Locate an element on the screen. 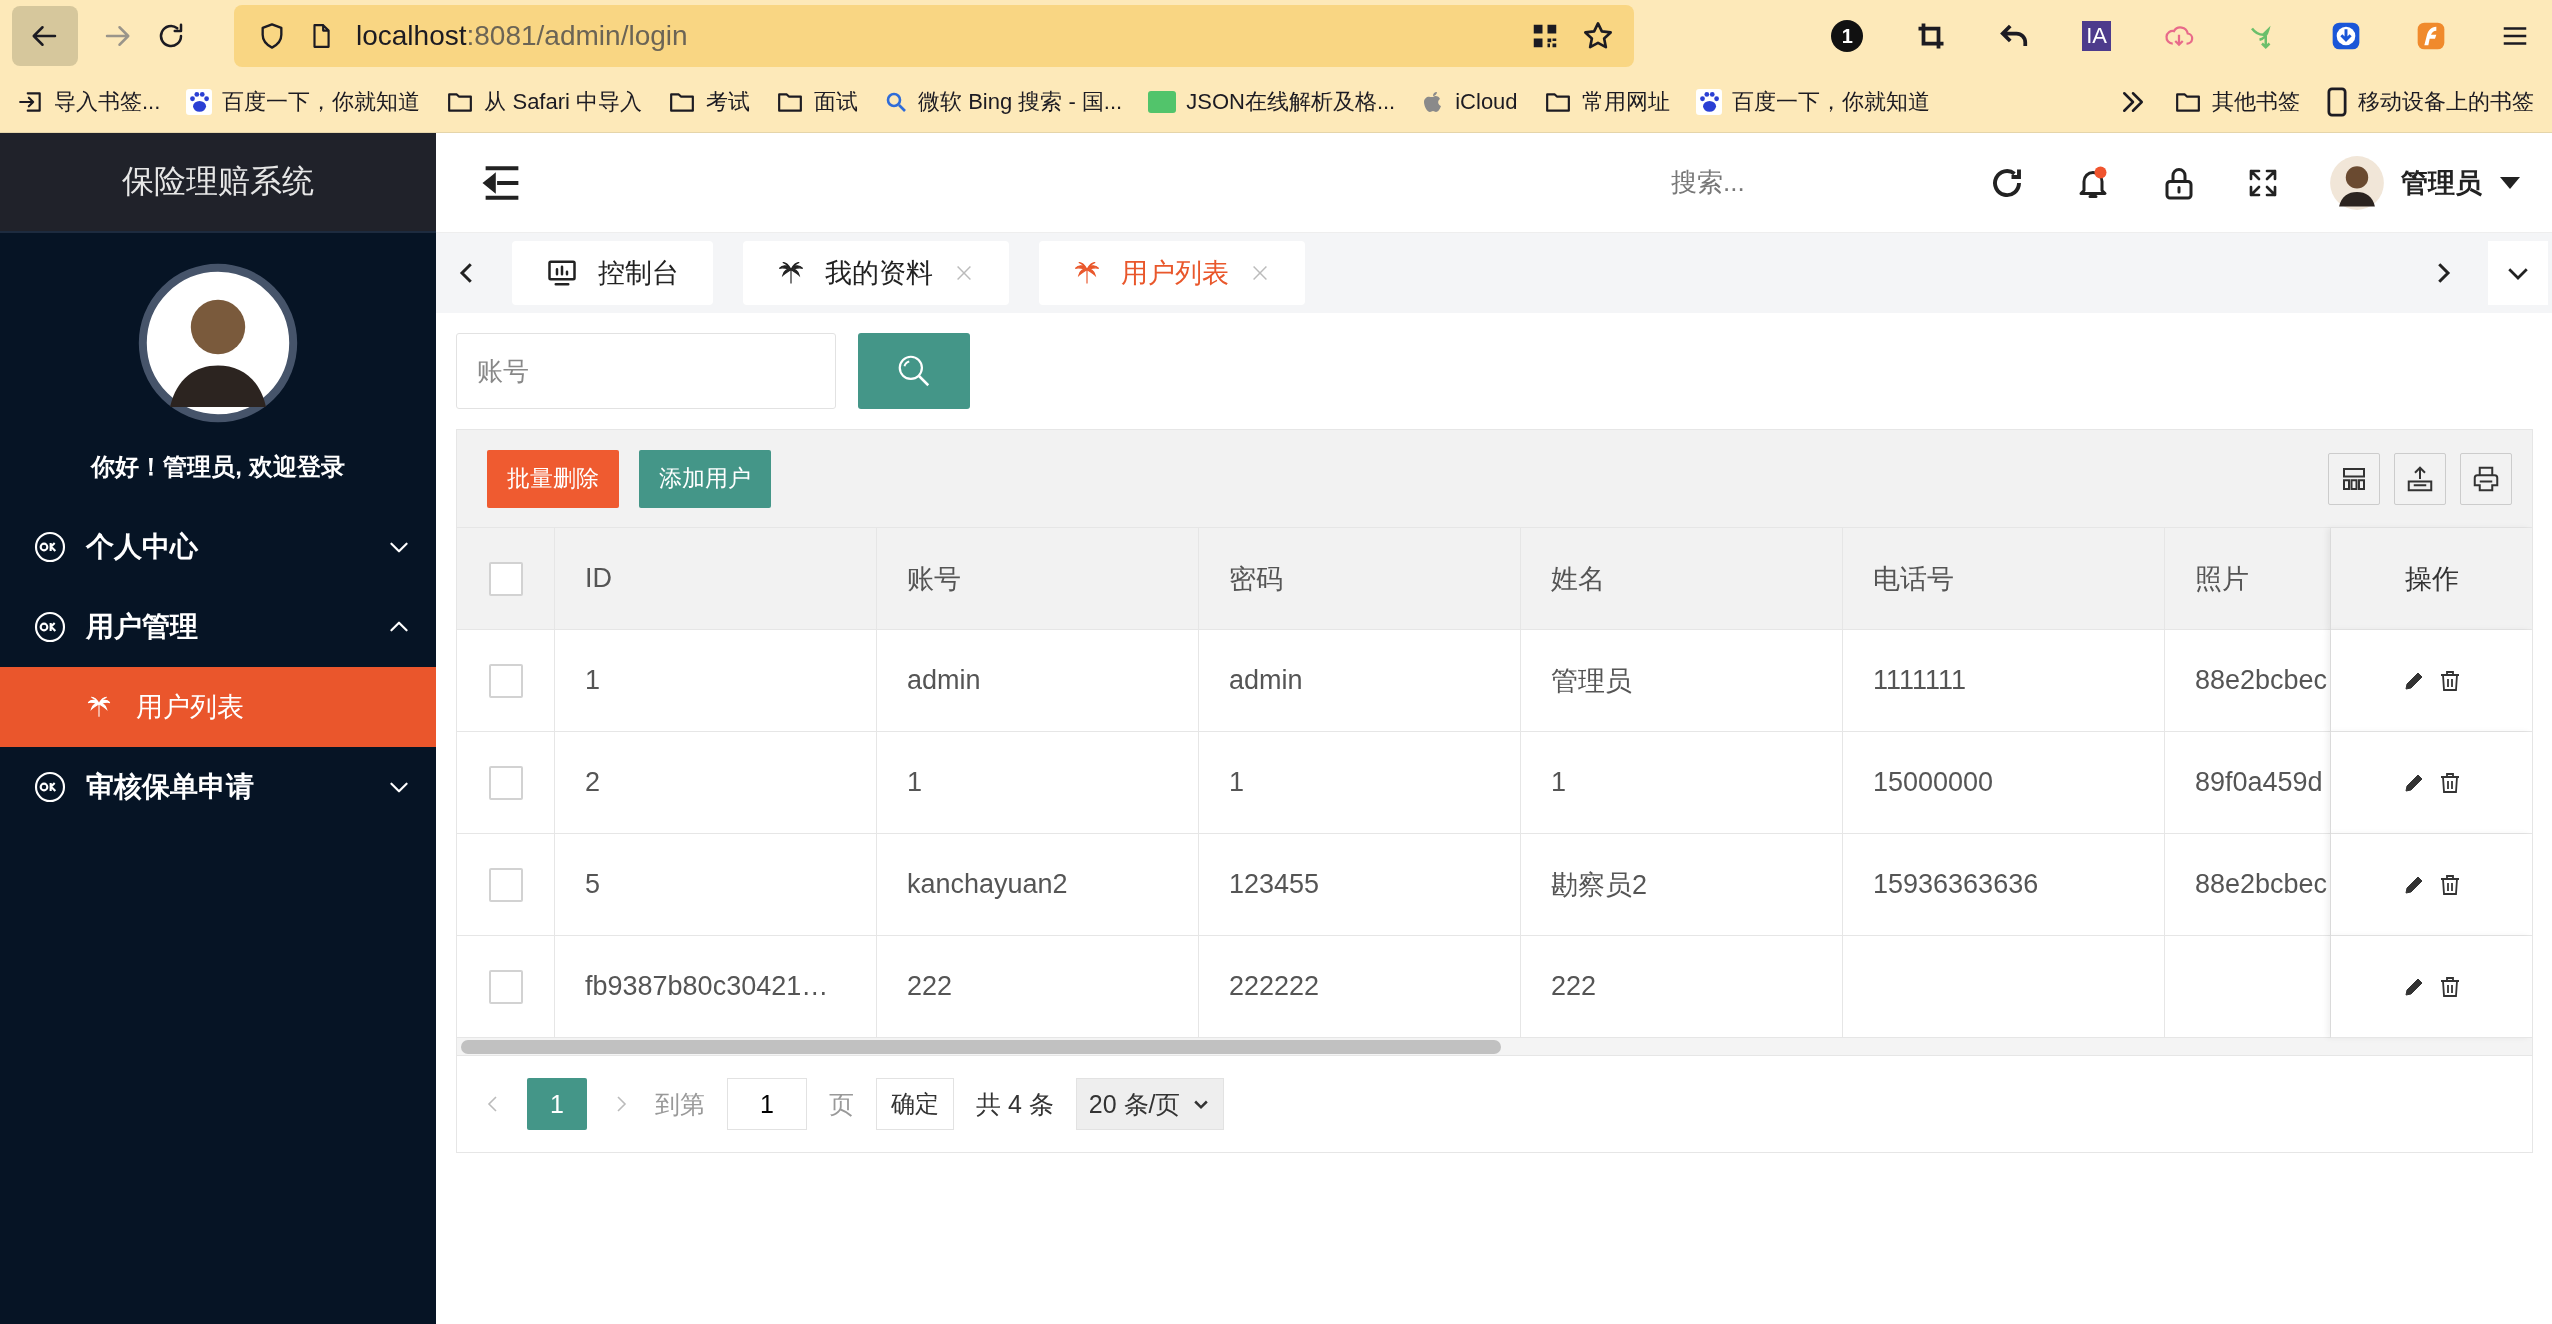 This screenshot has width=2552, height=1324. table-cell: 管理员 is located at coordinates (1682, 681).